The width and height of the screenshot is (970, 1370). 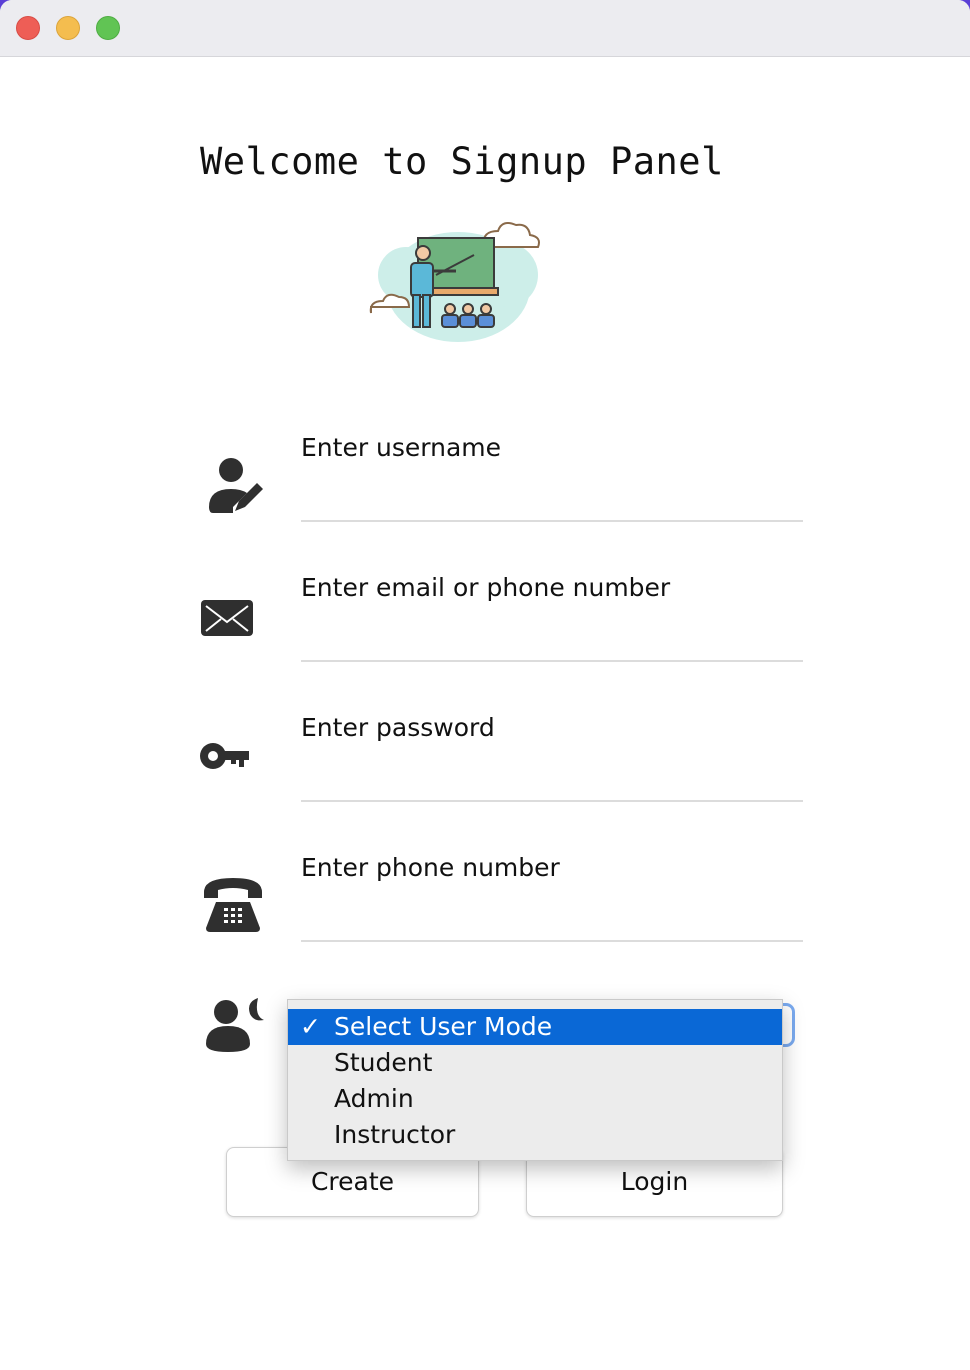 I want to click on telephone-icon, so click(x=233, y=906).